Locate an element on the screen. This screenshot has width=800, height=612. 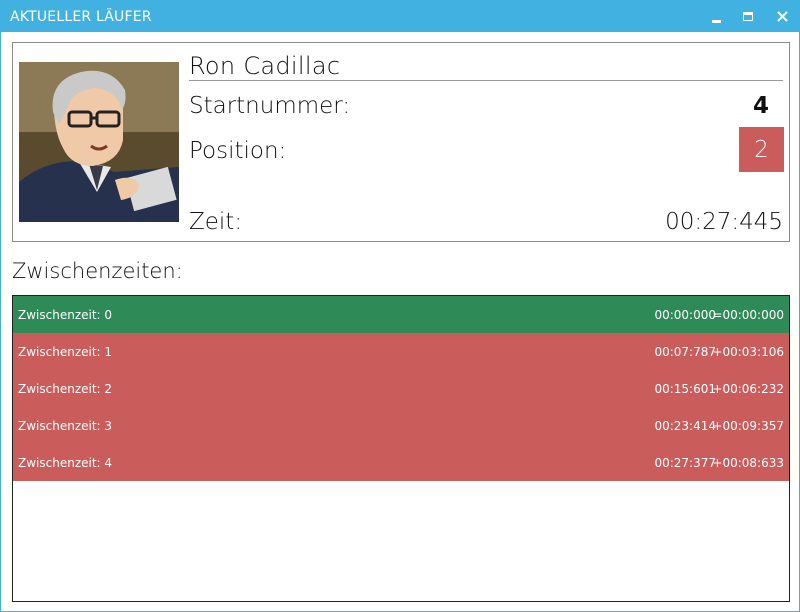
title-bar: AKTUELLER LÄUFER is located at coordinates (400, 16).